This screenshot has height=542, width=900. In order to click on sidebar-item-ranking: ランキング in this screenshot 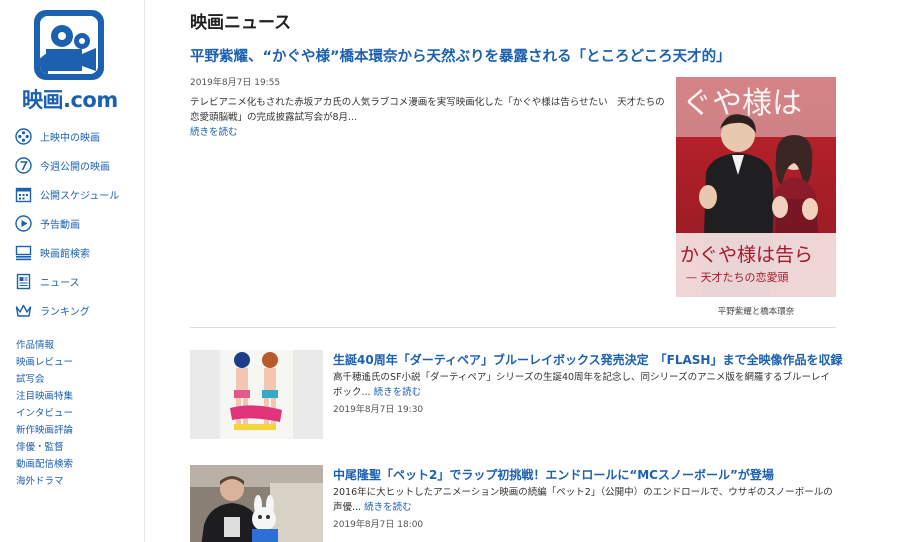, I will do `click(66, 310)`.